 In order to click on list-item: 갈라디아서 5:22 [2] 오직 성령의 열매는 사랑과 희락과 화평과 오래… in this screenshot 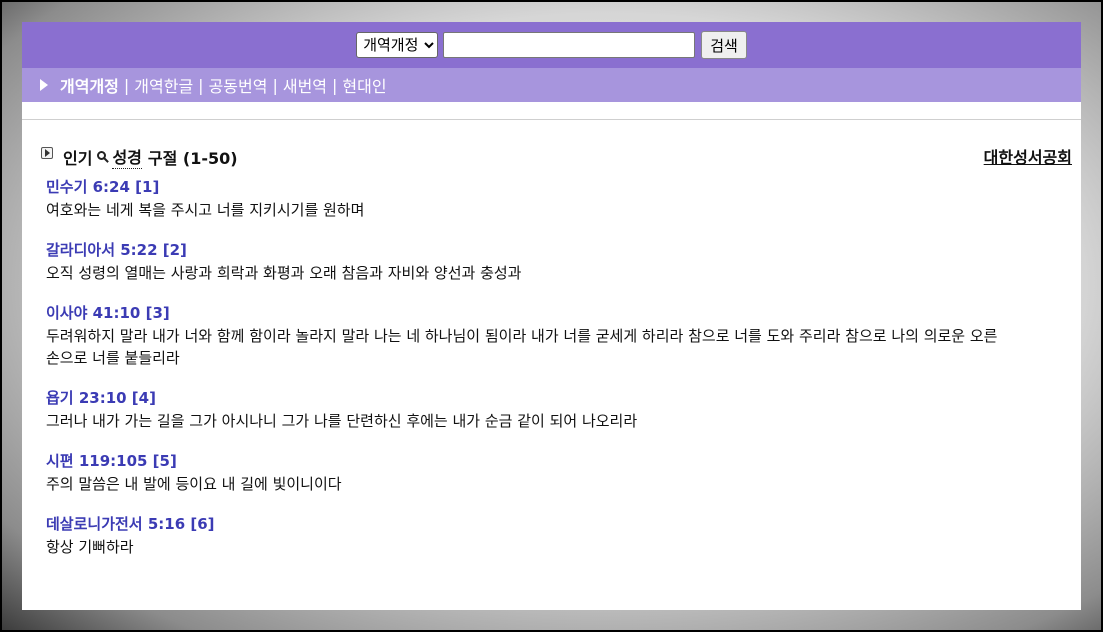, I will do `click(546, 261)`.